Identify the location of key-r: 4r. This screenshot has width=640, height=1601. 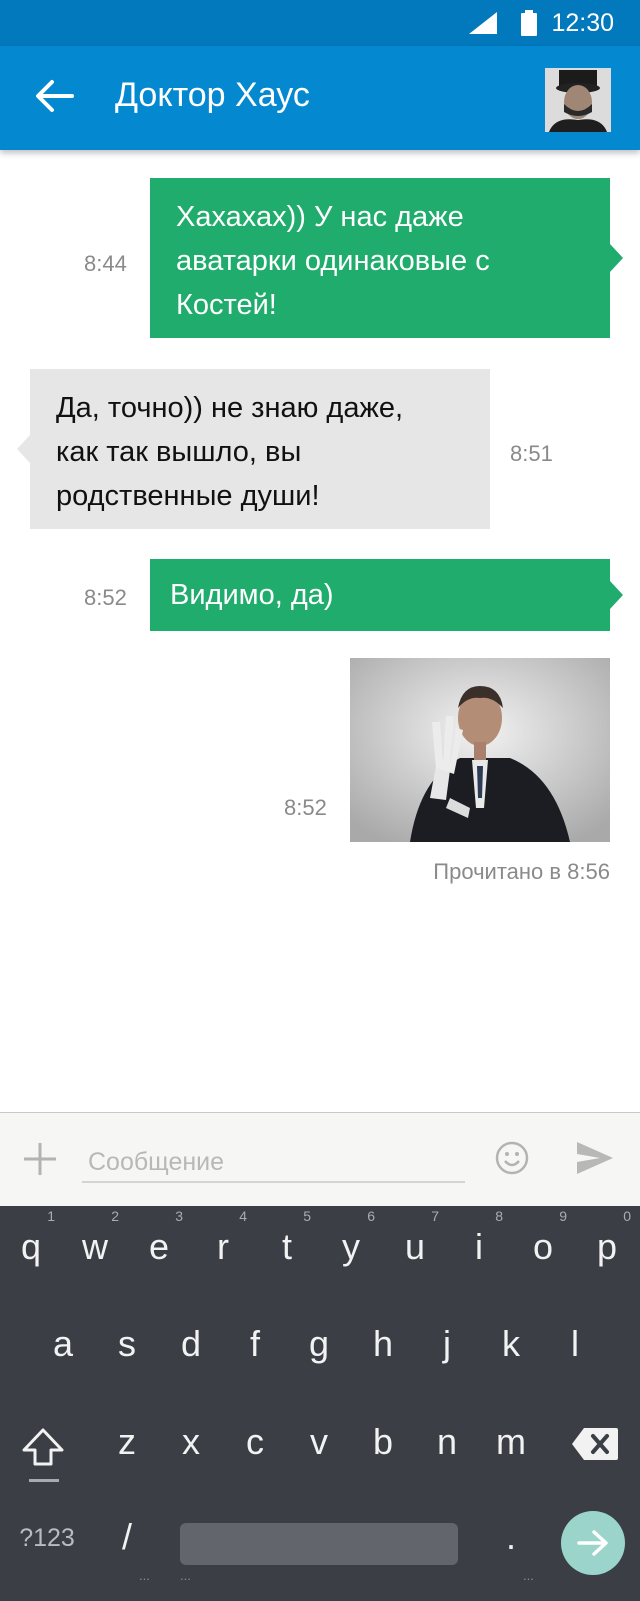
(223, 1246).